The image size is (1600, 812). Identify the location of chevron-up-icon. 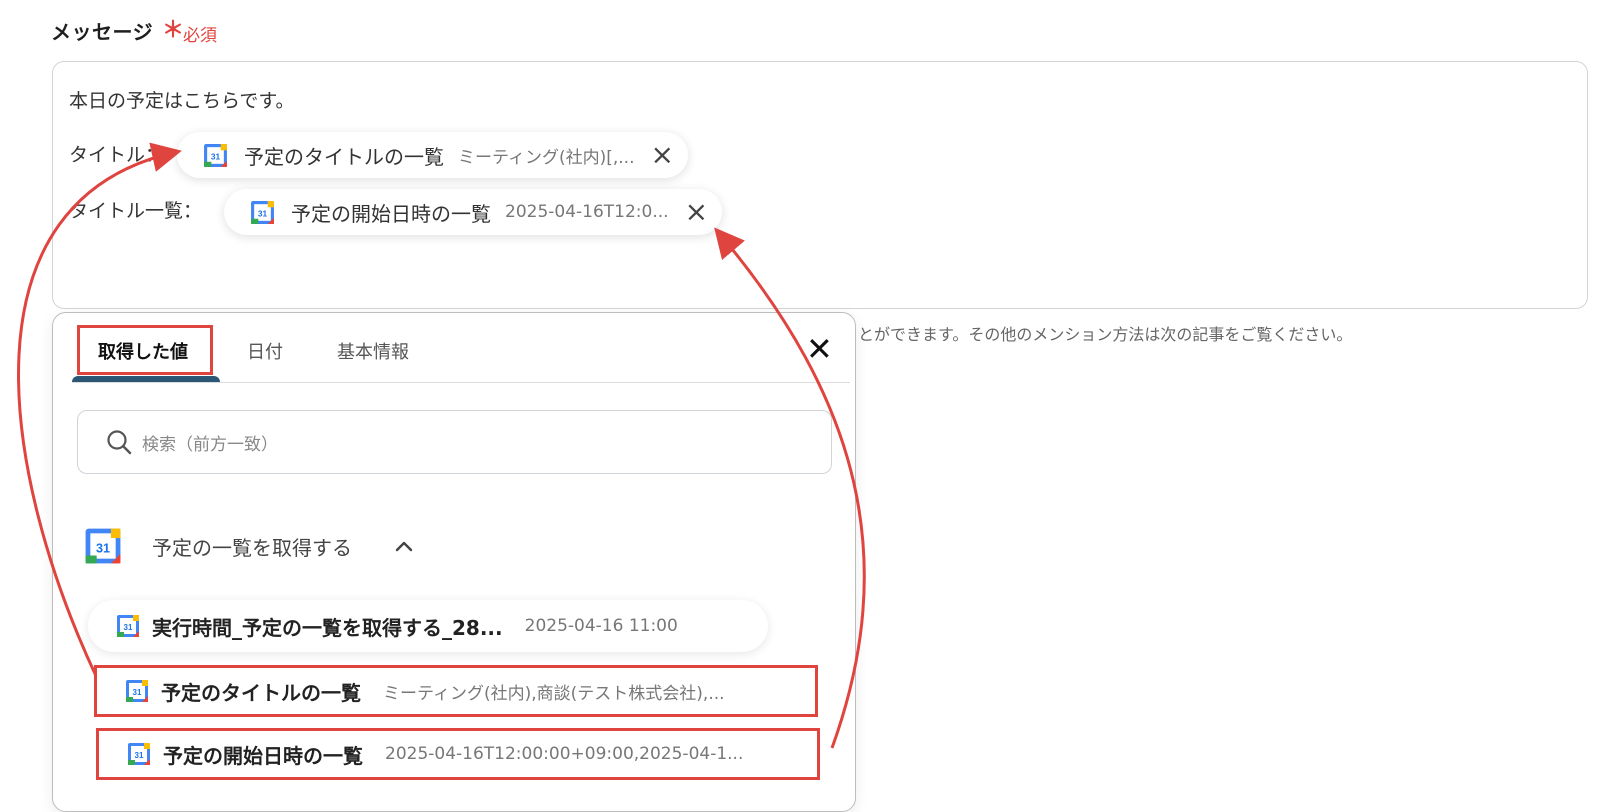
(404, 546).